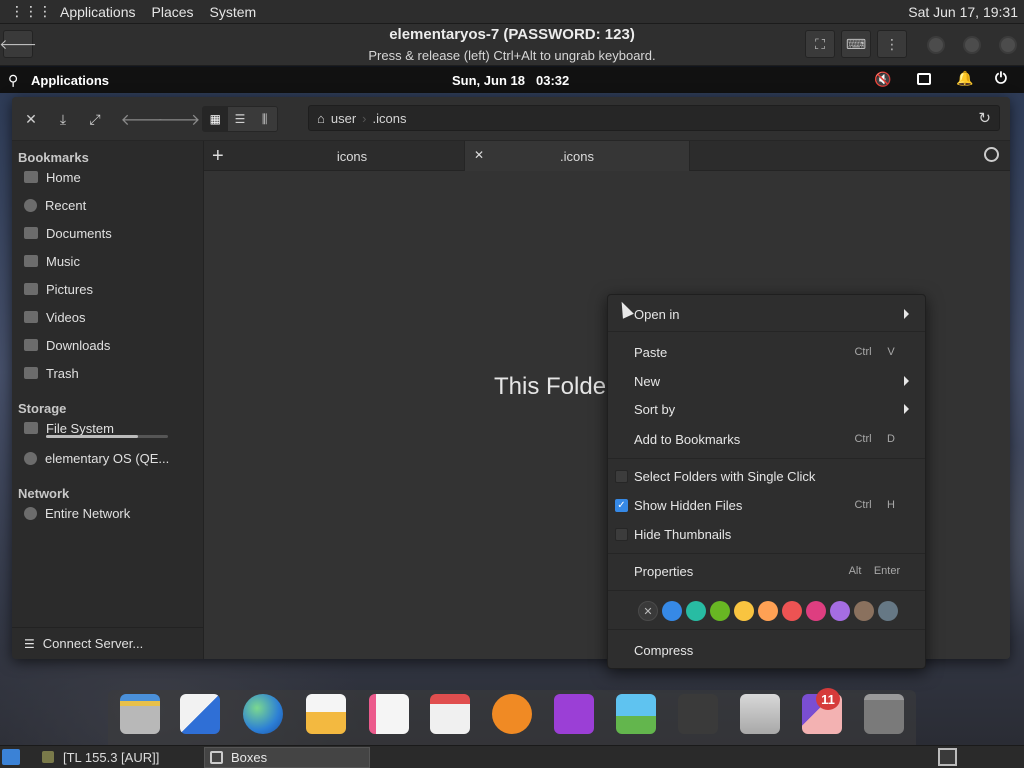 This screenshot has width=1024, height=768. What do you see at coordinates (326, 714) in the screenshot?
I see `mail-app-icon` at bounding box center [326, 714].